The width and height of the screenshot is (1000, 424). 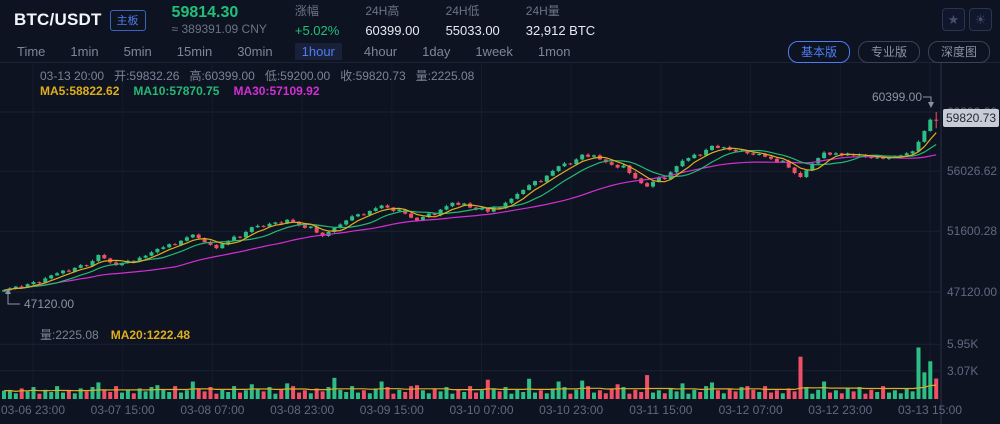 What do you see at coordinates (297, 76) in the screenshot?
I see `ohlc-item: 低:59200.00` at bounding box center [297, 76].